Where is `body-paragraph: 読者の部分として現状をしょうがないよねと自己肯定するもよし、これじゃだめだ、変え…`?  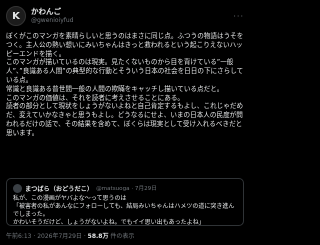 body-paragraph: 読者の部分として現状をしょうがないよねと自己肯定するもよし、これじゃだめだ、変え… is located at coordinates (125, 119).